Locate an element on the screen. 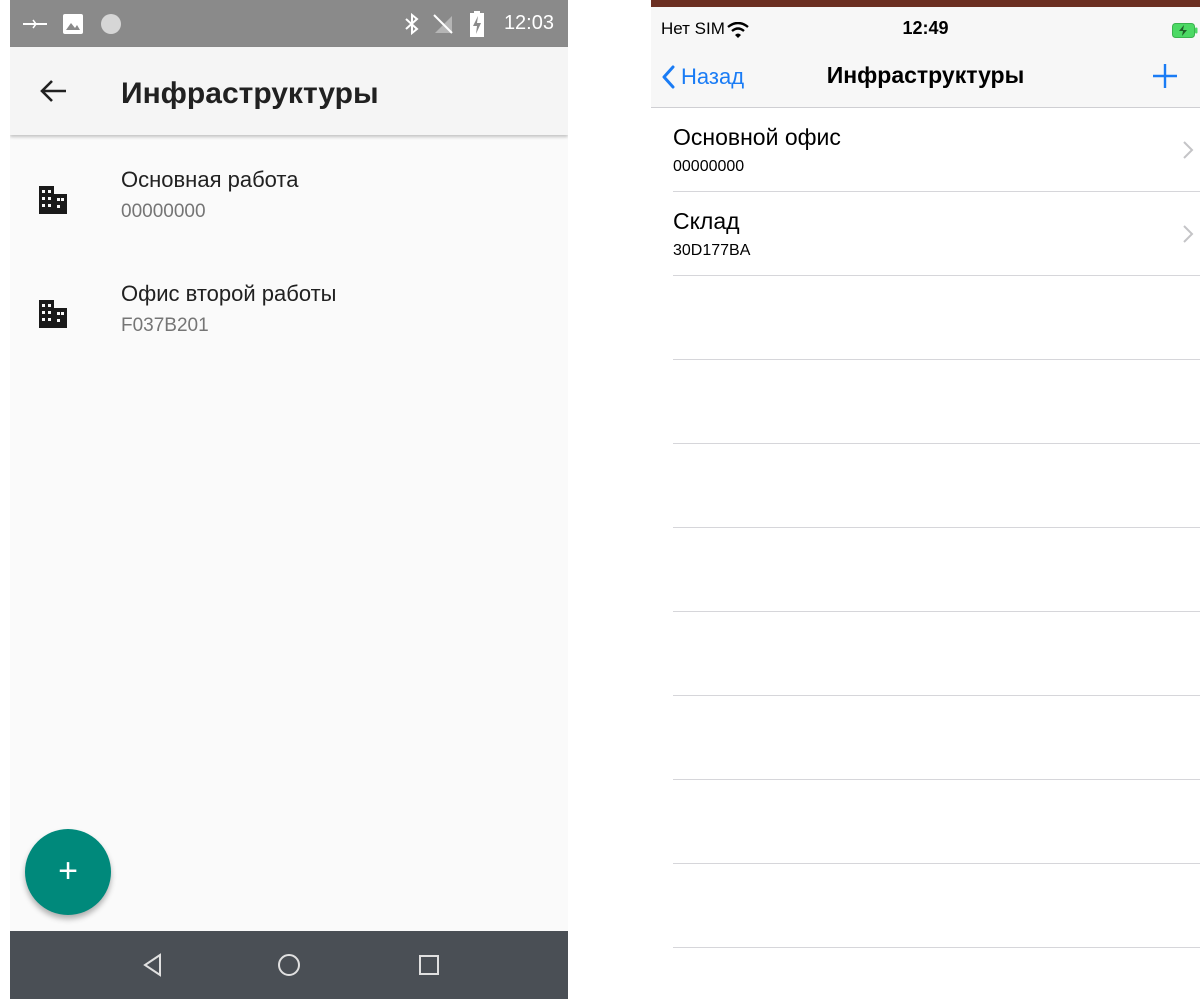  android-list-item: Офис второй работы F037B201 is located at coordinates (289, 305).